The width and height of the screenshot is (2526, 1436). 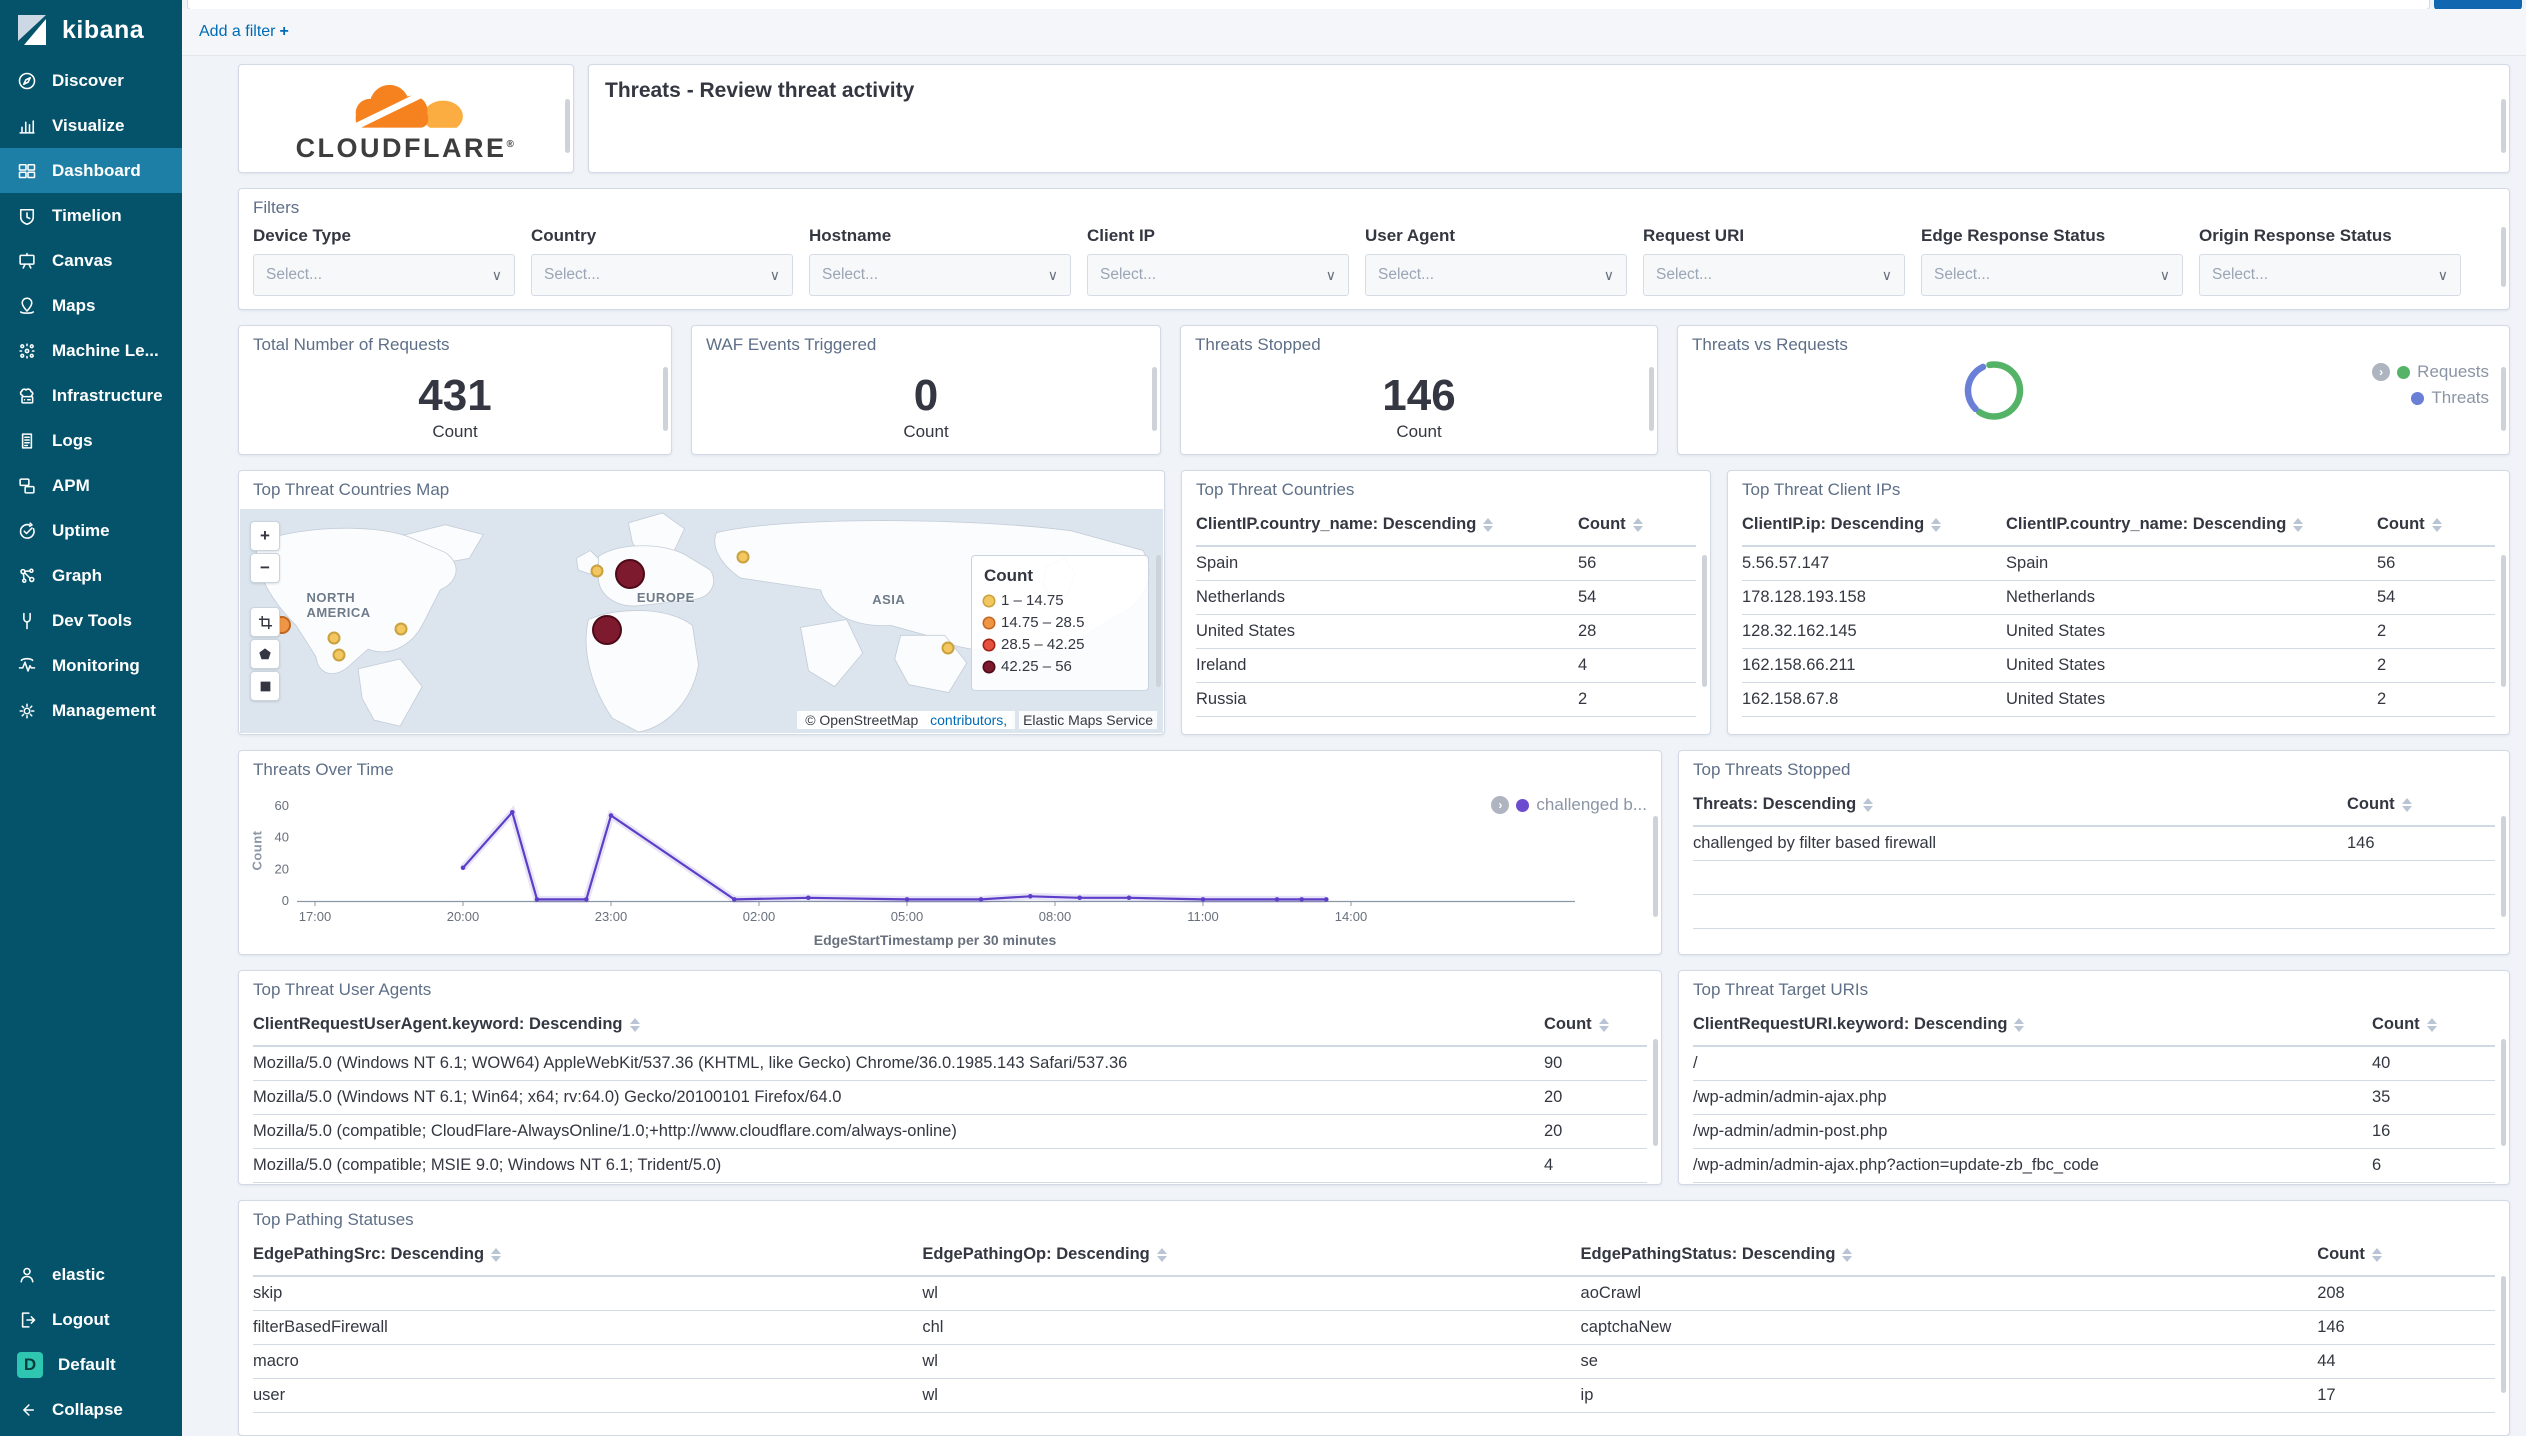 What do you see at coordinates (384, 275) in the screenshot?
I see `filter-select-device-type: Select... ∨` at bounding box center [384, 275].